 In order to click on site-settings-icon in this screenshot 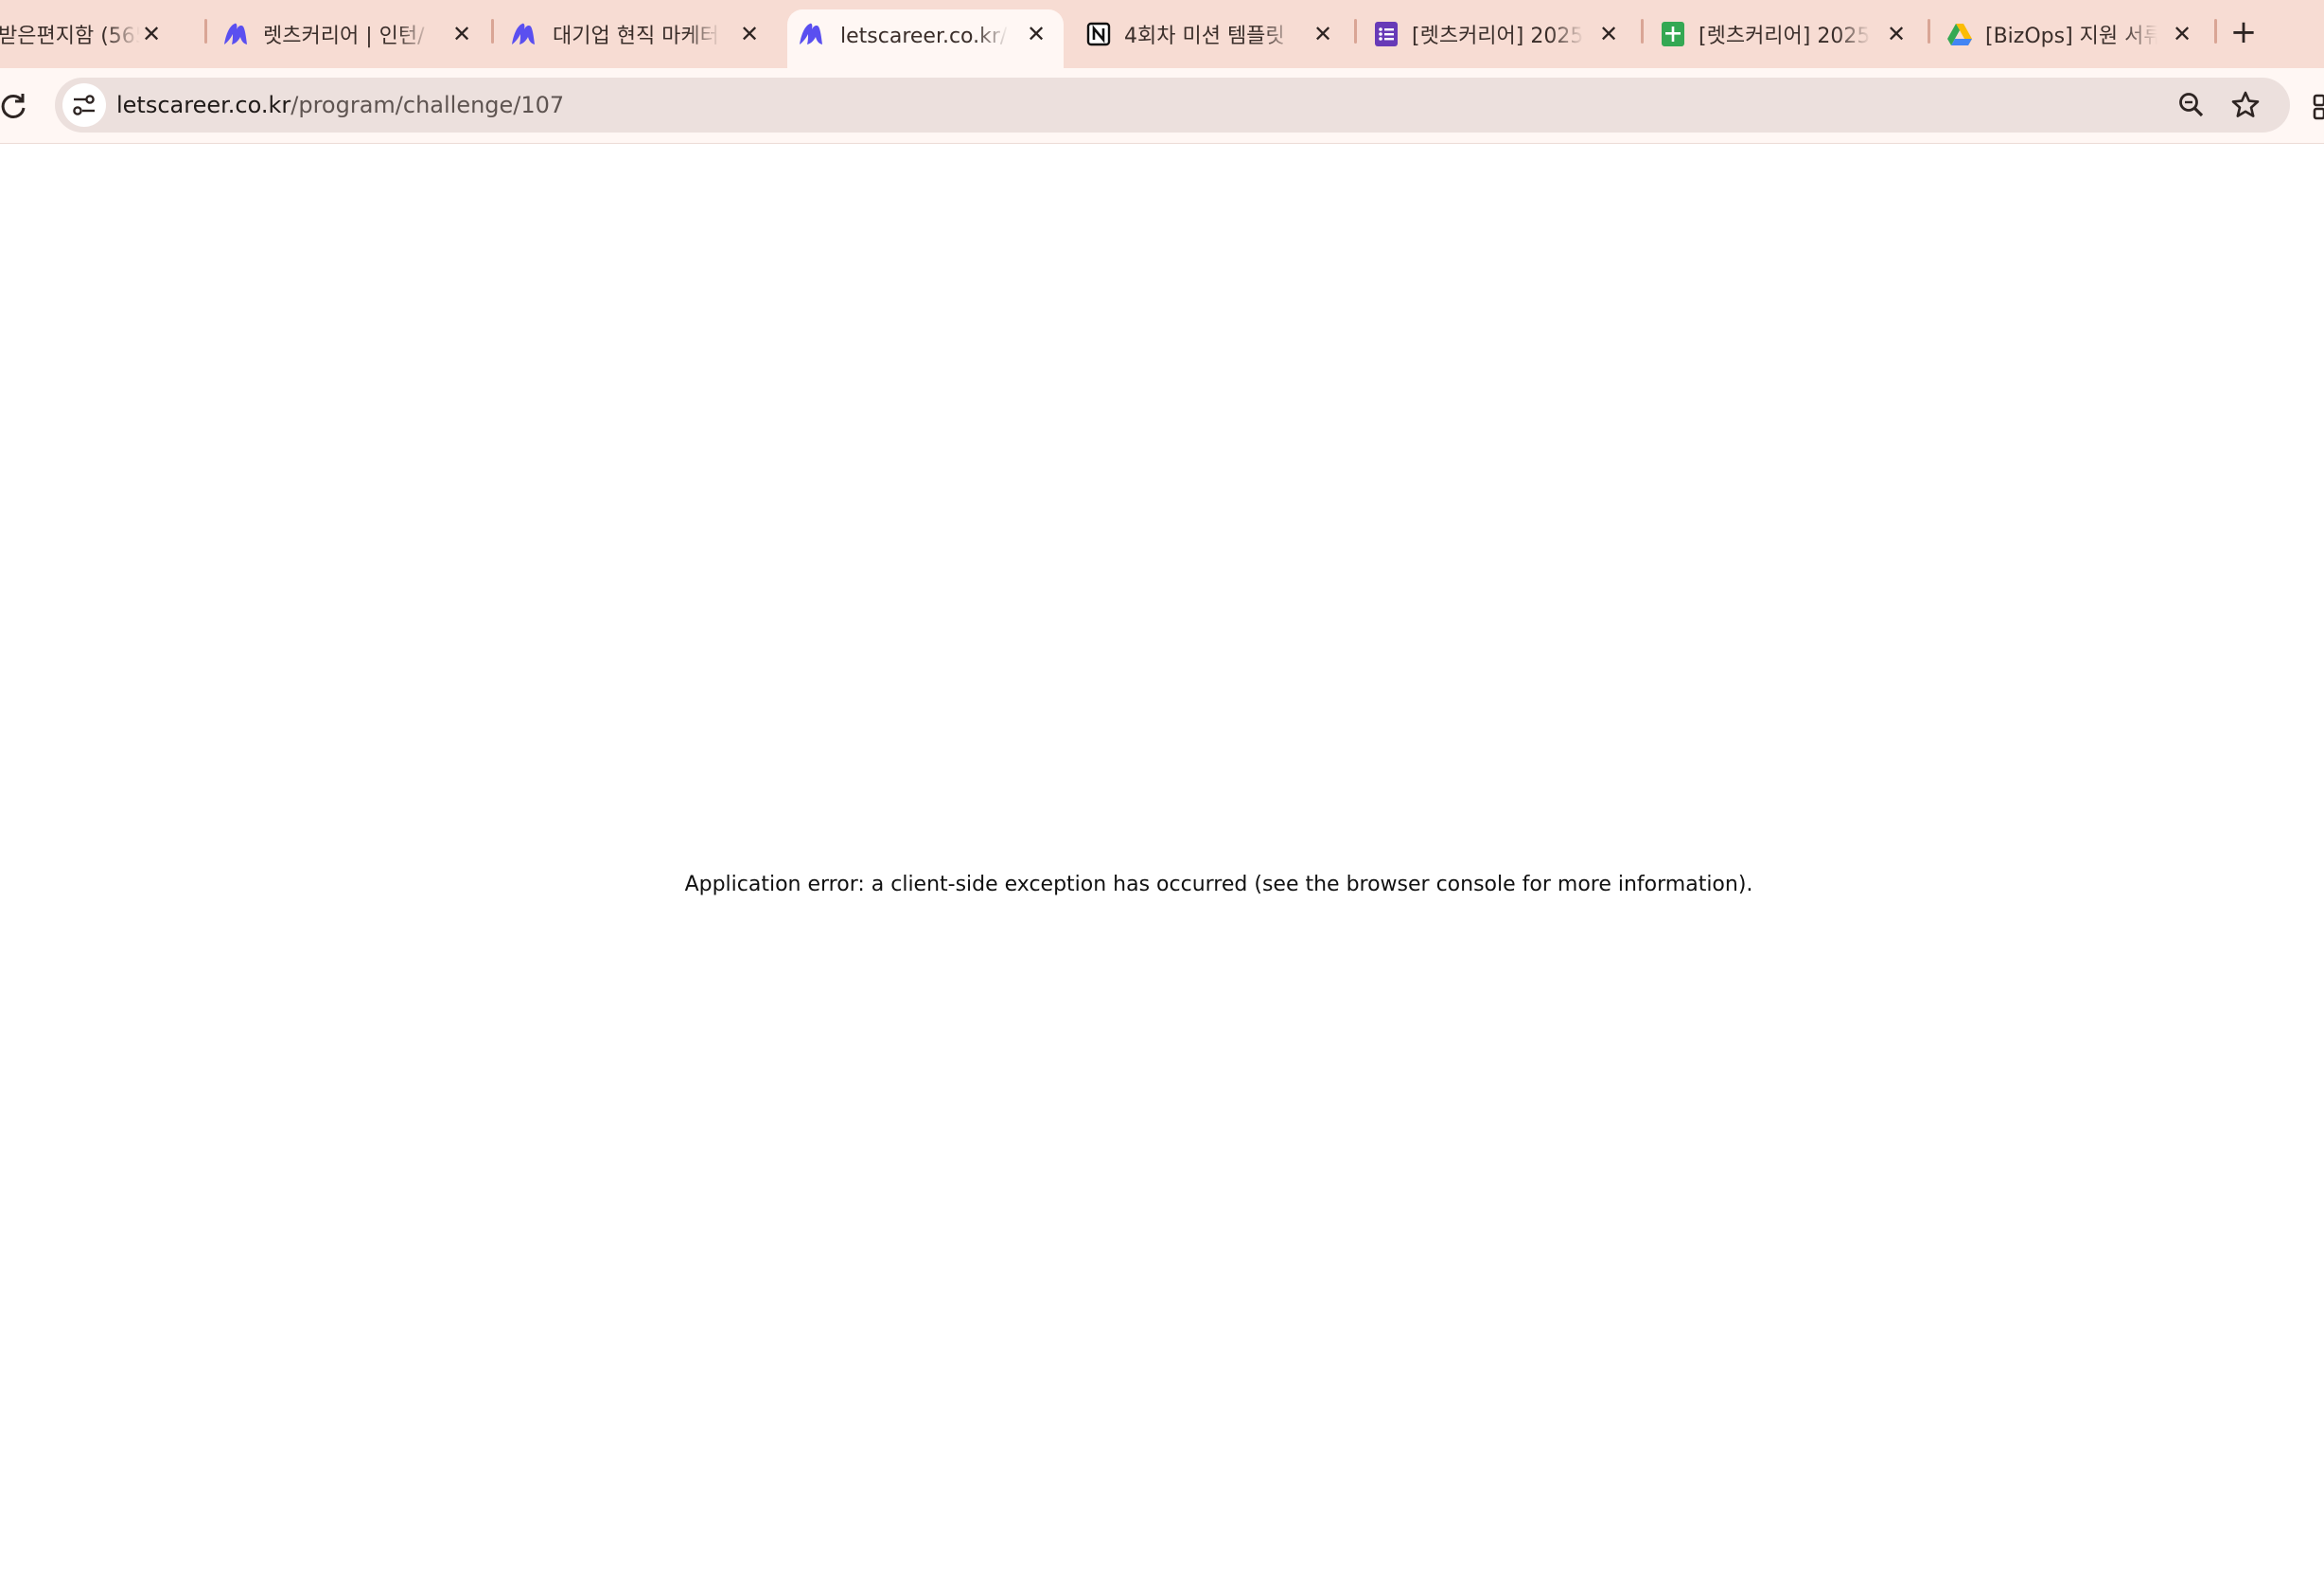, I will do `click(84, 105)`.